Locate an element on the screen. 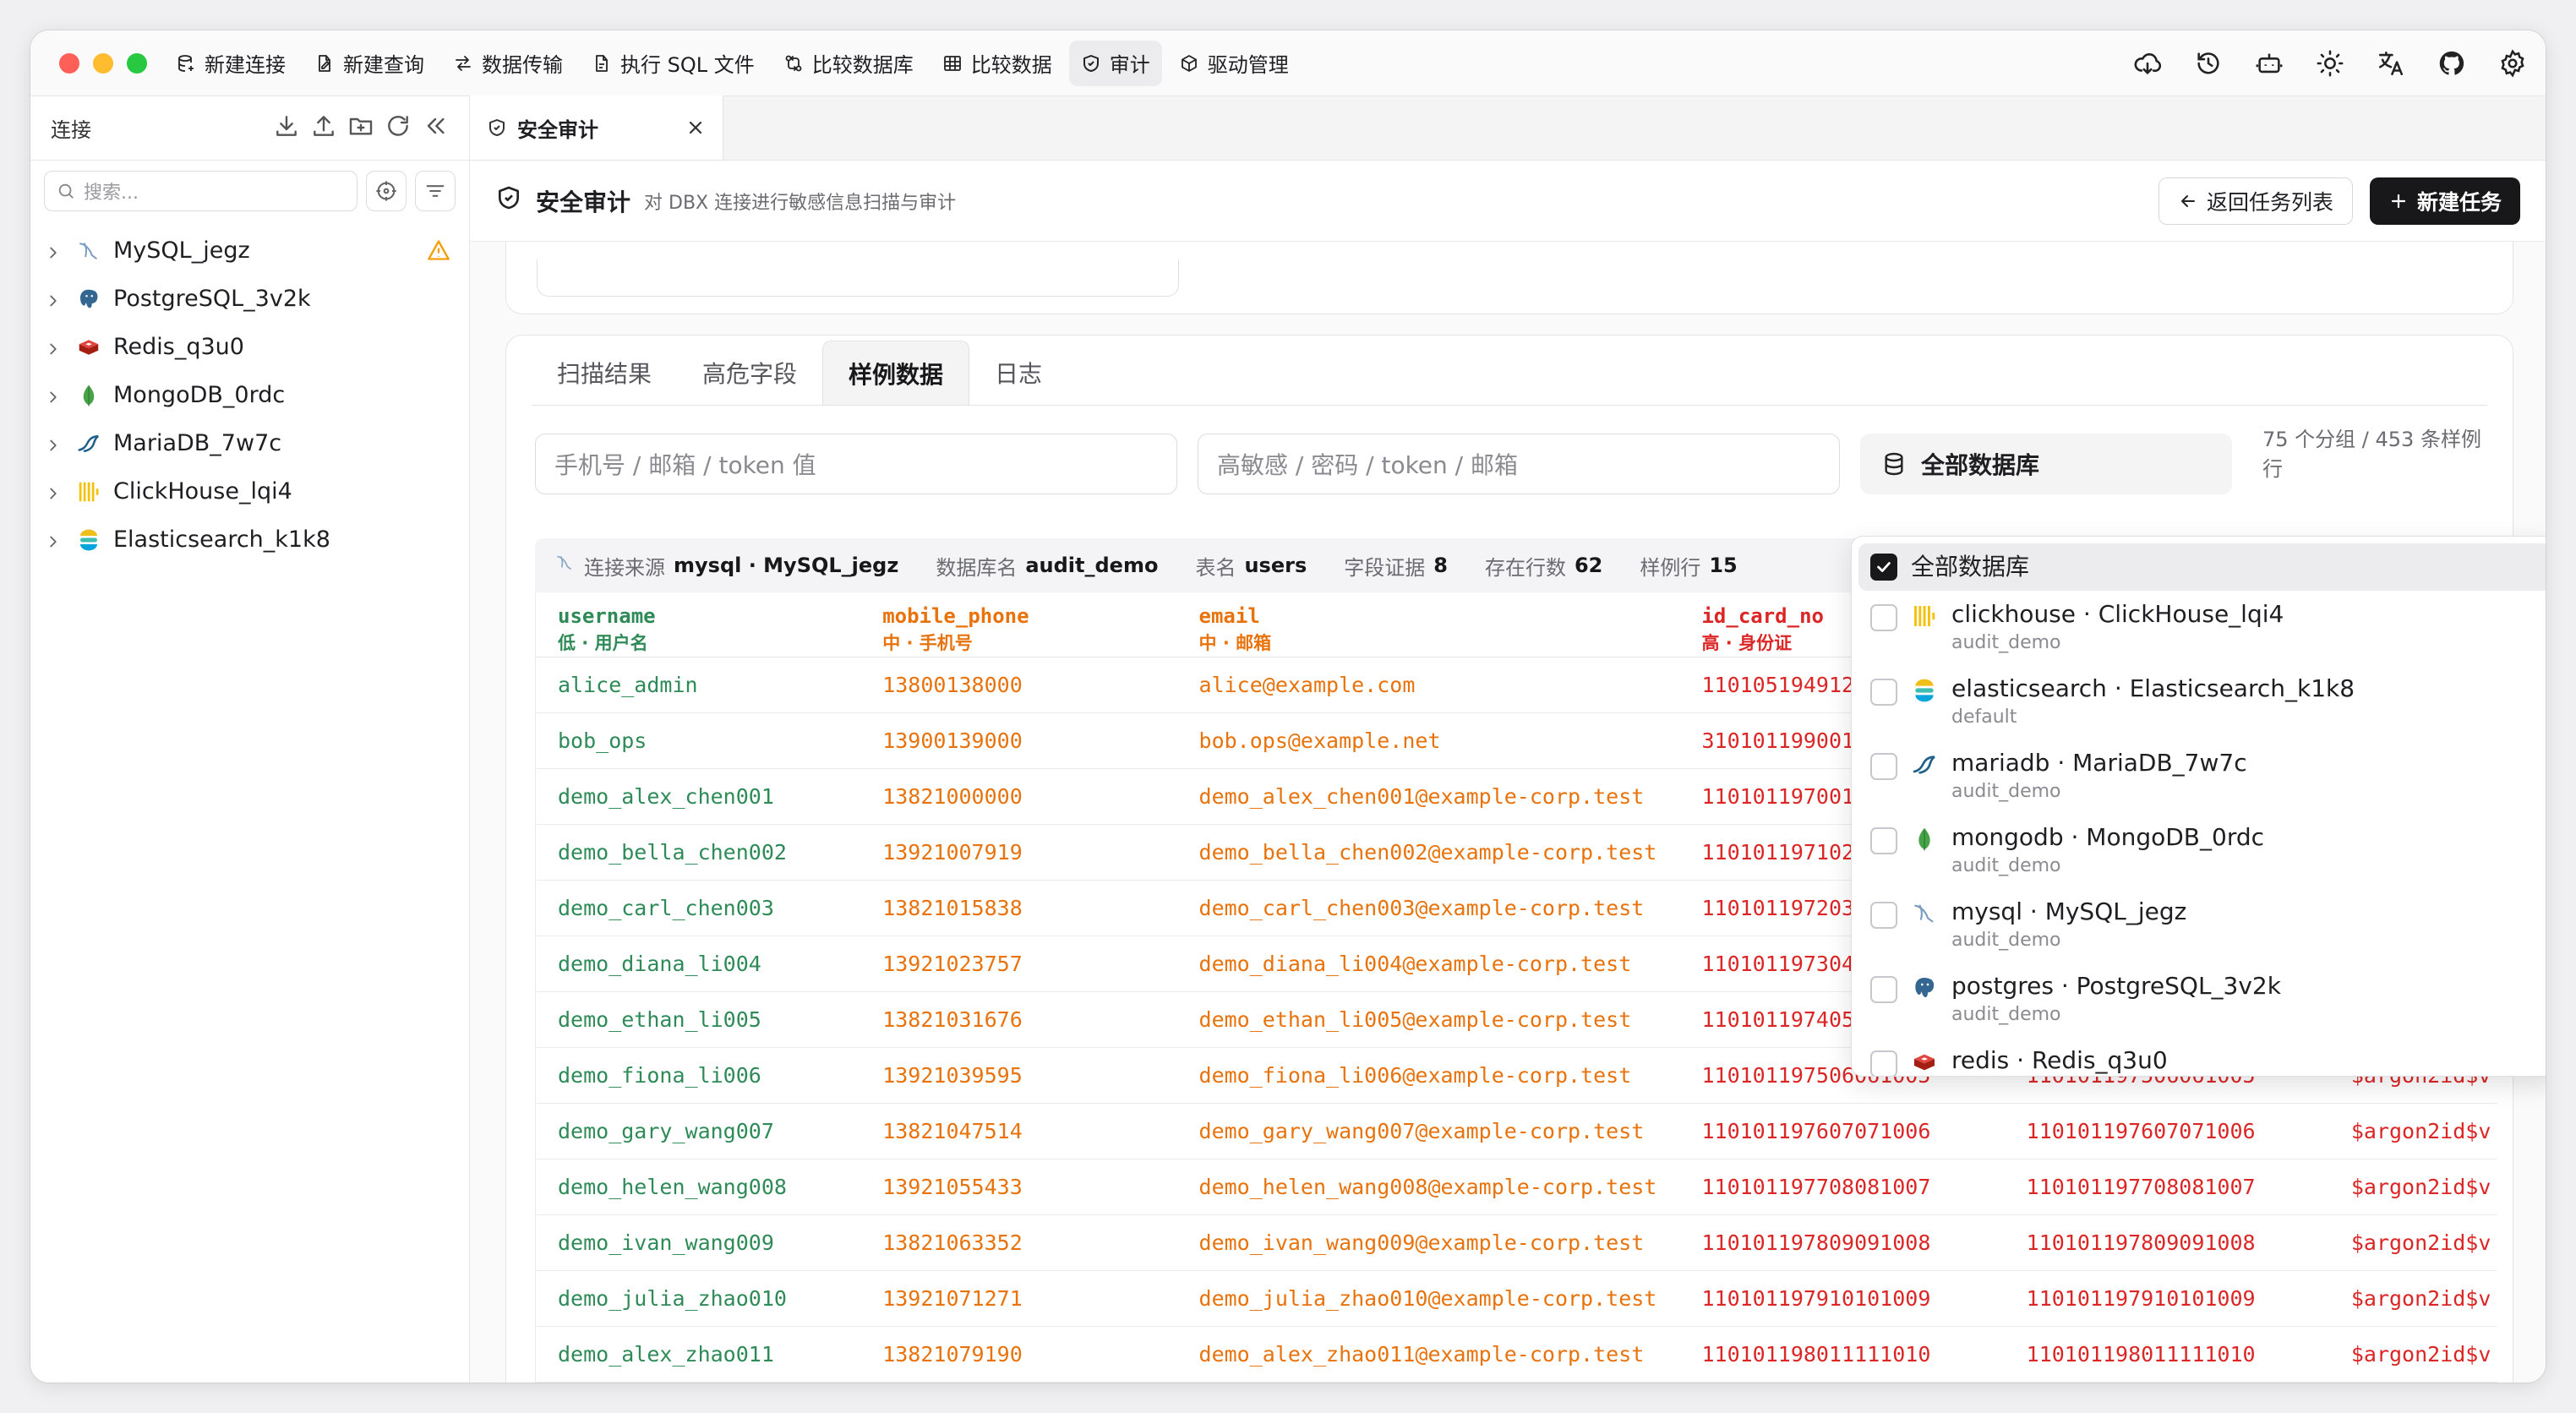 This screenshot has width=2576, height=1413. table-cell: 13900139000 is located at coordinates (1018, 740).